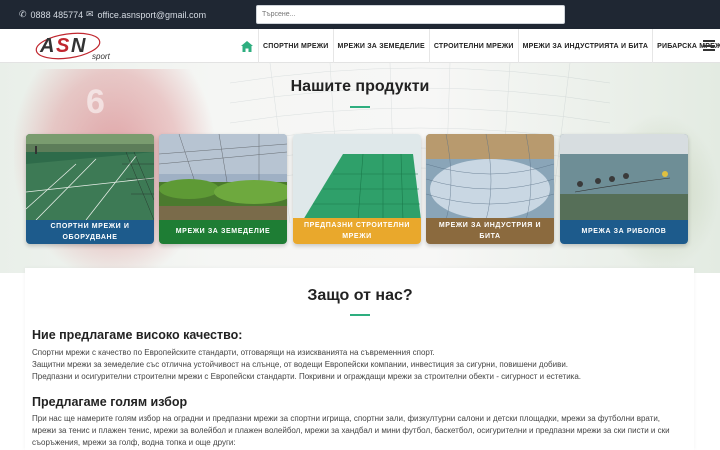 The width and height of the screenshot is (720, 450). I want to click on phone-contact: ✆ 0888 485774, so click(51, 14).